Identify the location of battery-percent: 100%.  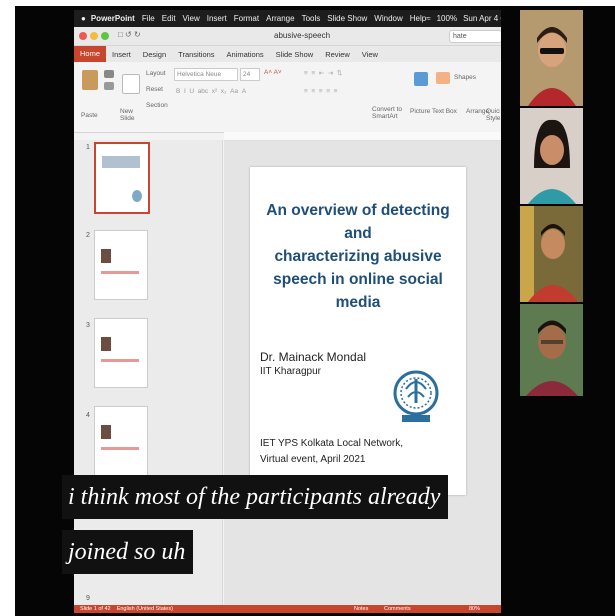
(447, 18).